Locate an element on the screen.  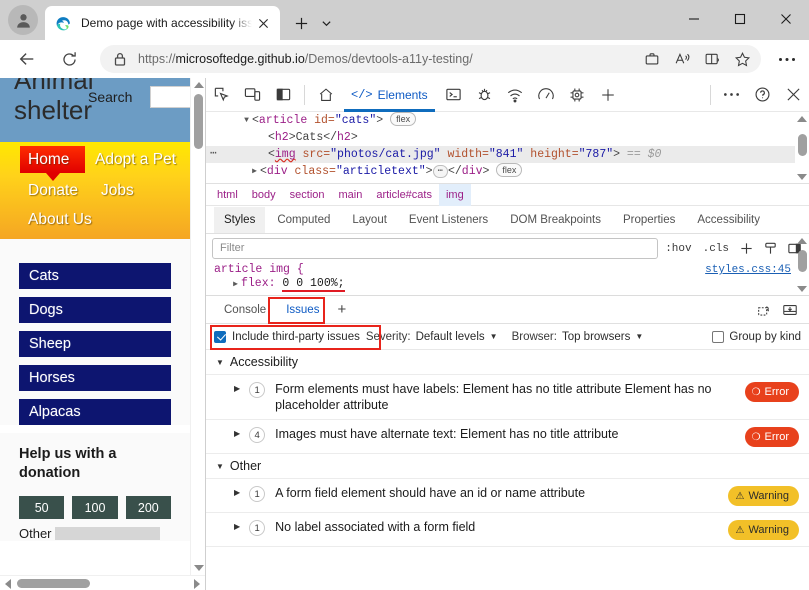
animal-item-horses: Horses is located at coordinates (95, 378).